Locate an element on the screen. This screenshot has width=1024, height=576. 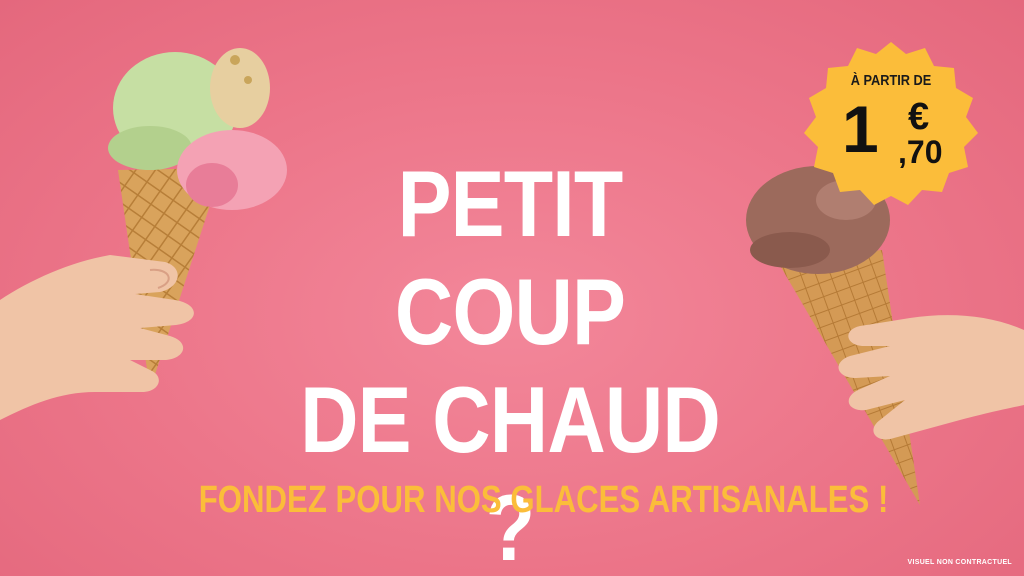
disclaimer: VISUEL NON CONTRACTUEL is located at coordinates (959, 562).